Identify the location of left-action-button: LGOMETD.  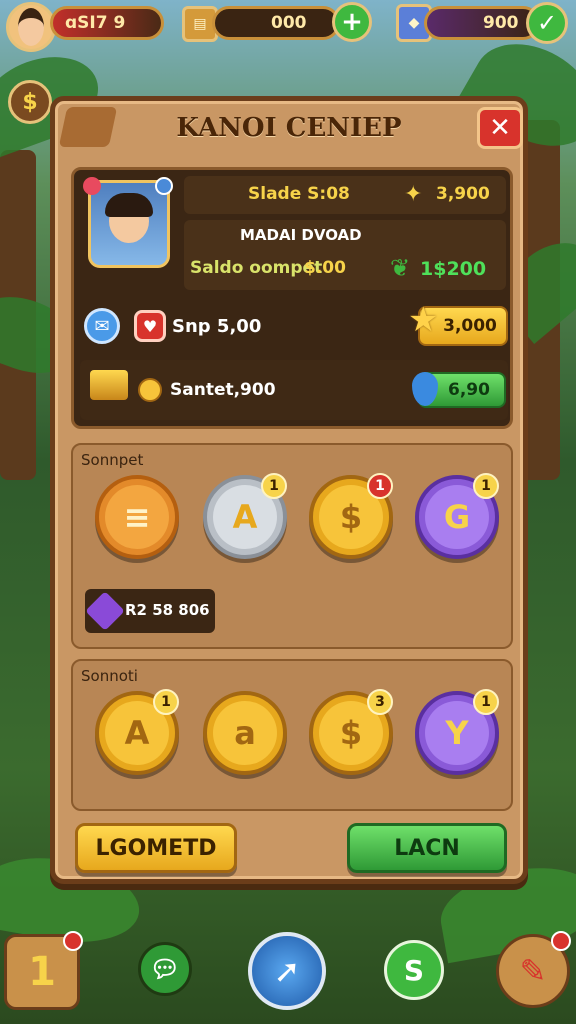
(156, 848).